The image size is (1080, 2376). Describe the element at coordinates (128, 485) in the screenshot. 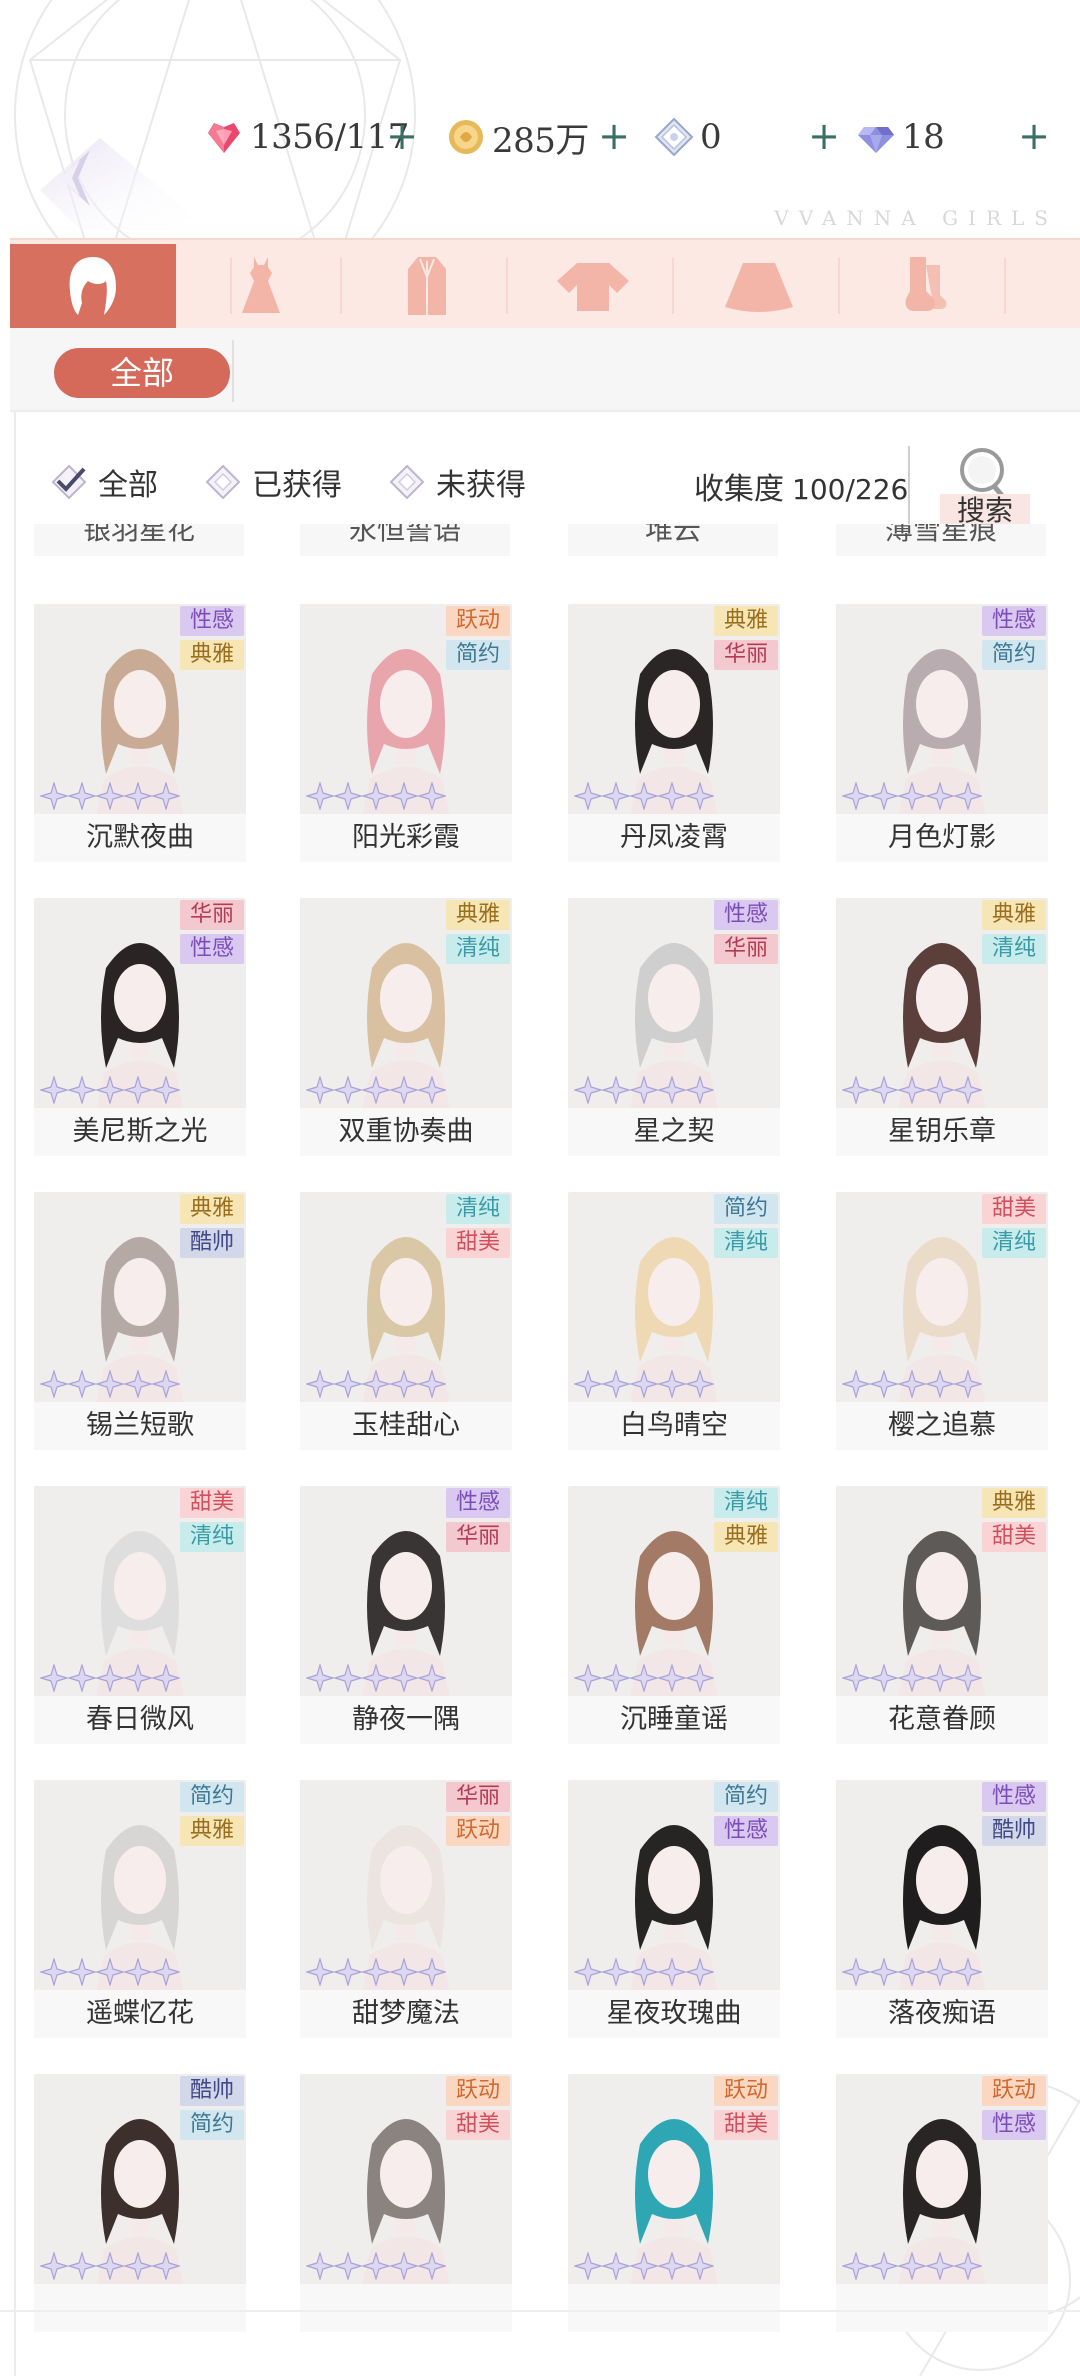

I see `filter-label: 全部` at that location.